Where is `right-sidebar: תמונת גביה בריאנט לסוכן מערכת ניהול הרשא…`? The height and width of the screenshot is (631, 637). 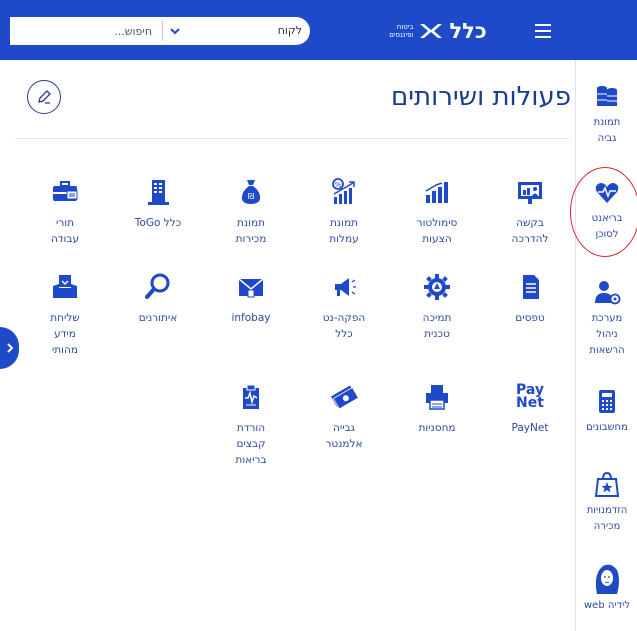 right-sidebar: תמונת גביה בריאנט לסוכן מערכת ניהול הרשא… is located at coordinates (607, 345).